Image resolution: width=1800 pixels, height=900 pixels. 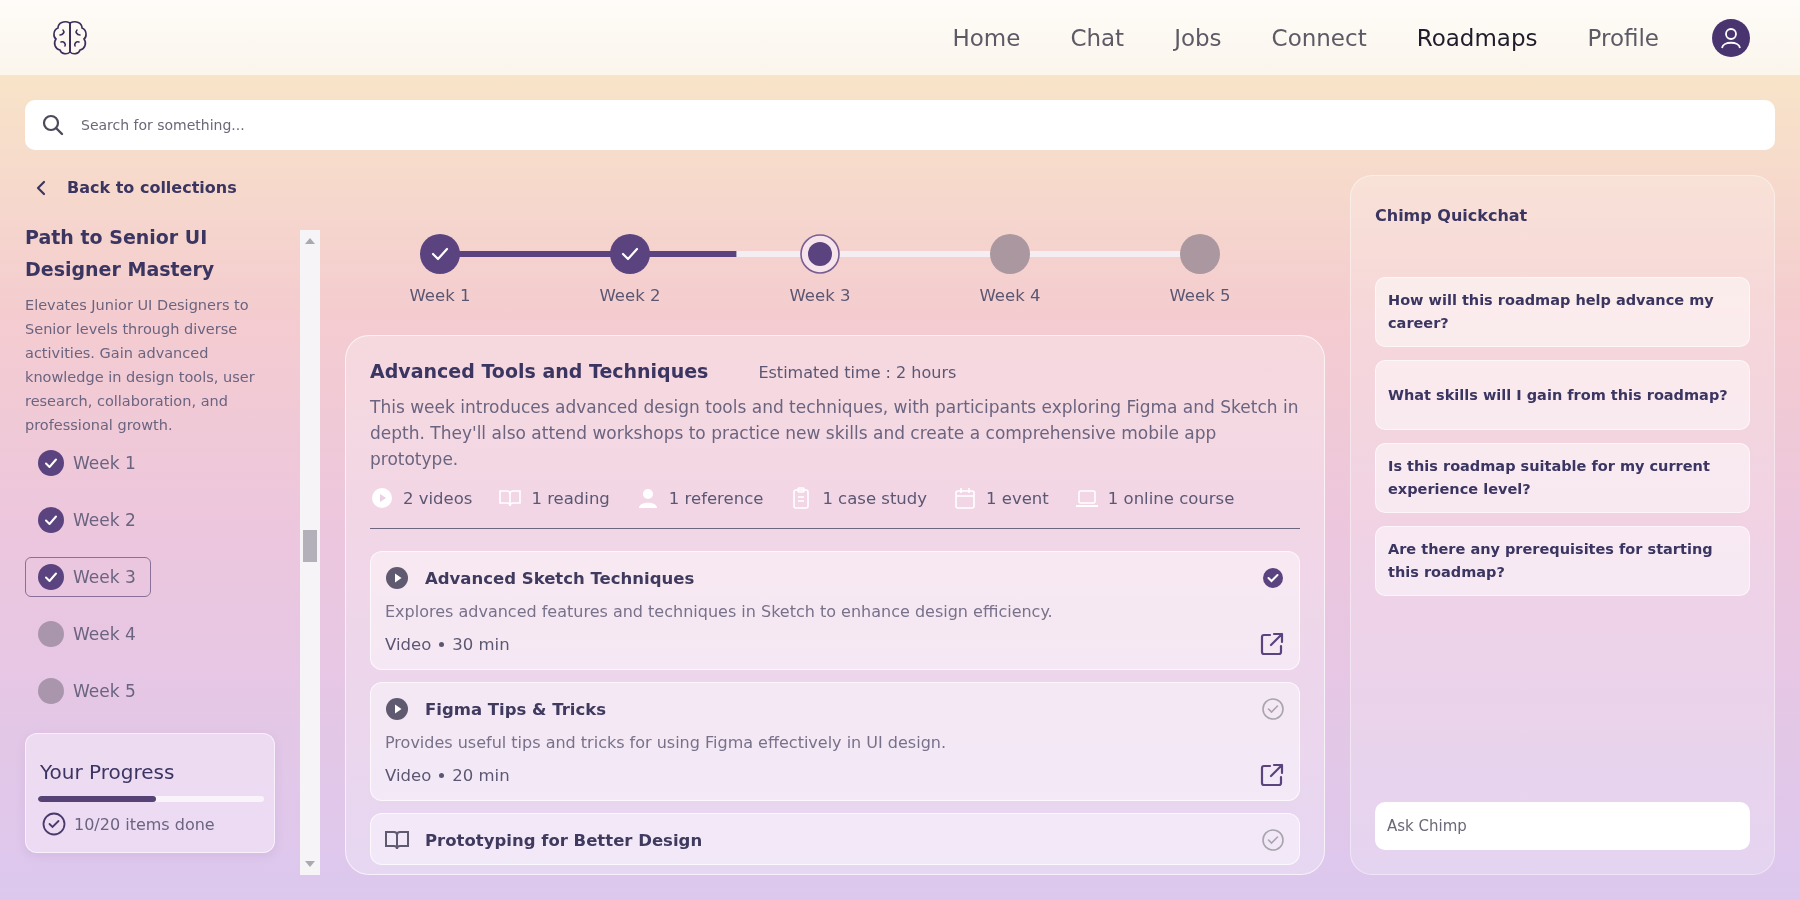 I want to click on week-label: Week 2, so click(x=104, y=520).